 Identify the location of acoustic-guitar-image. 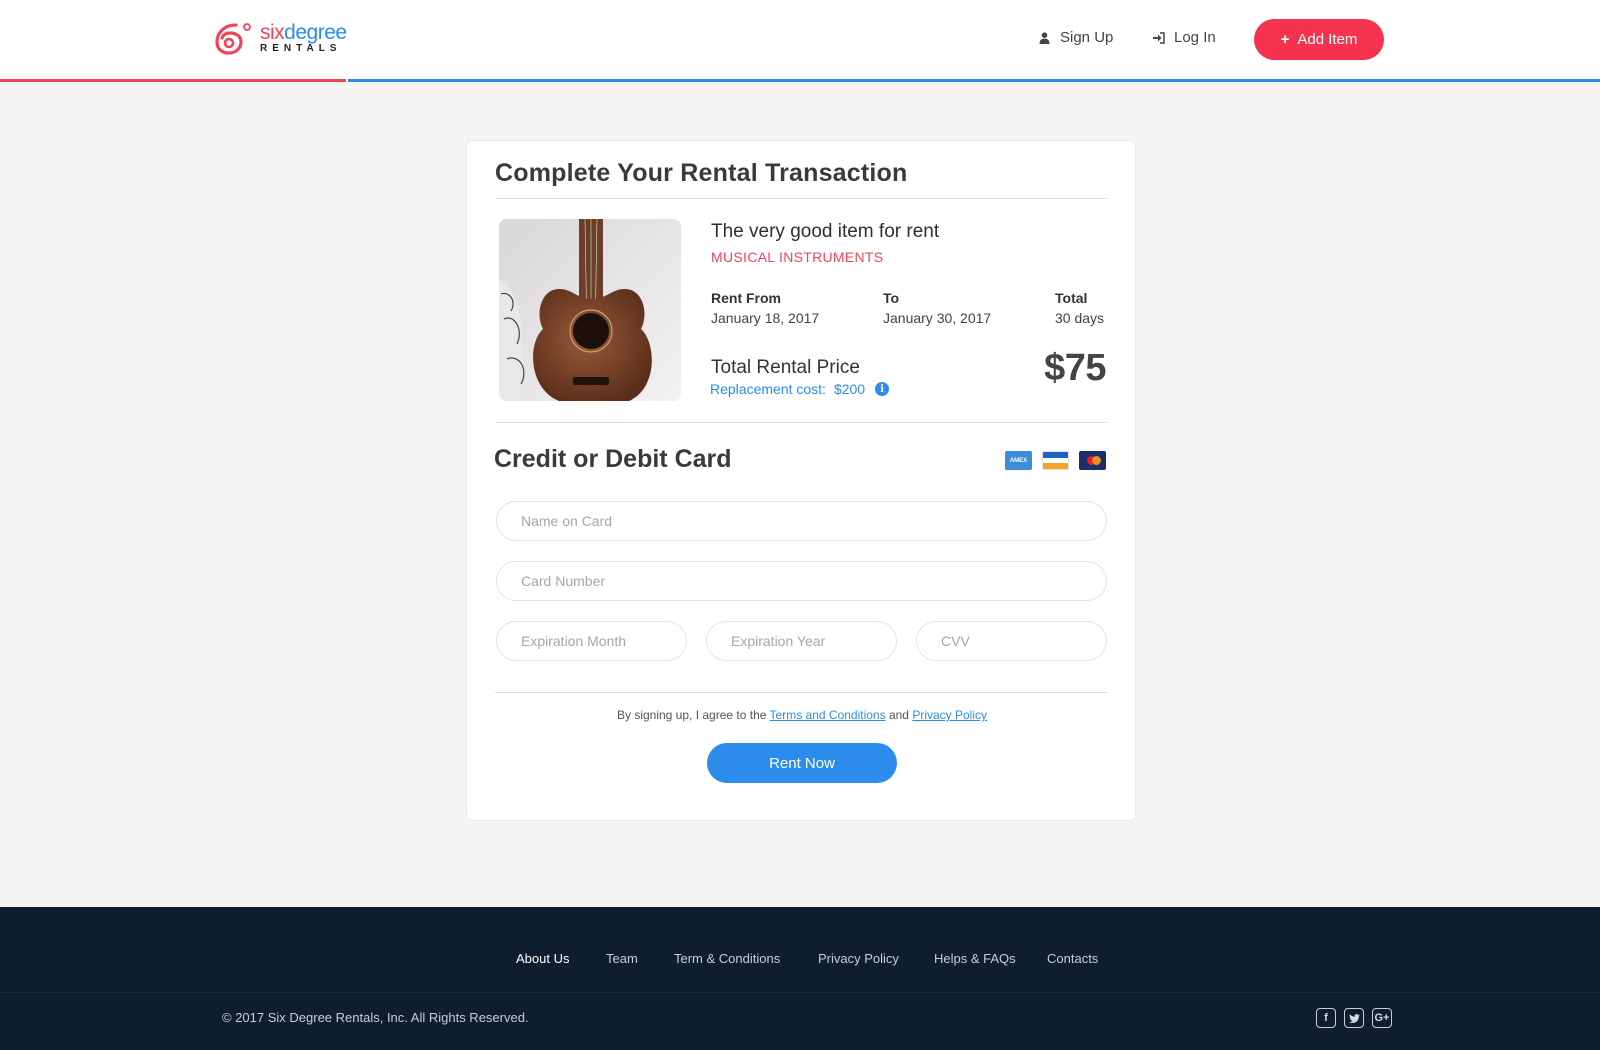
(590, 310).